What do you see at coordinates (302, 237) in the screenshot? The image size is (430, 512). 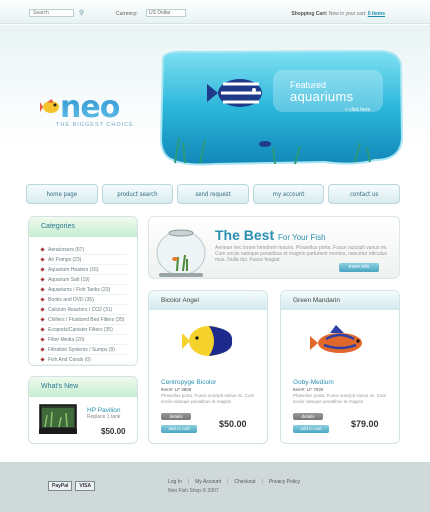 I see `best-subtitle: For Your Fish` at bounding box center [302, 237].